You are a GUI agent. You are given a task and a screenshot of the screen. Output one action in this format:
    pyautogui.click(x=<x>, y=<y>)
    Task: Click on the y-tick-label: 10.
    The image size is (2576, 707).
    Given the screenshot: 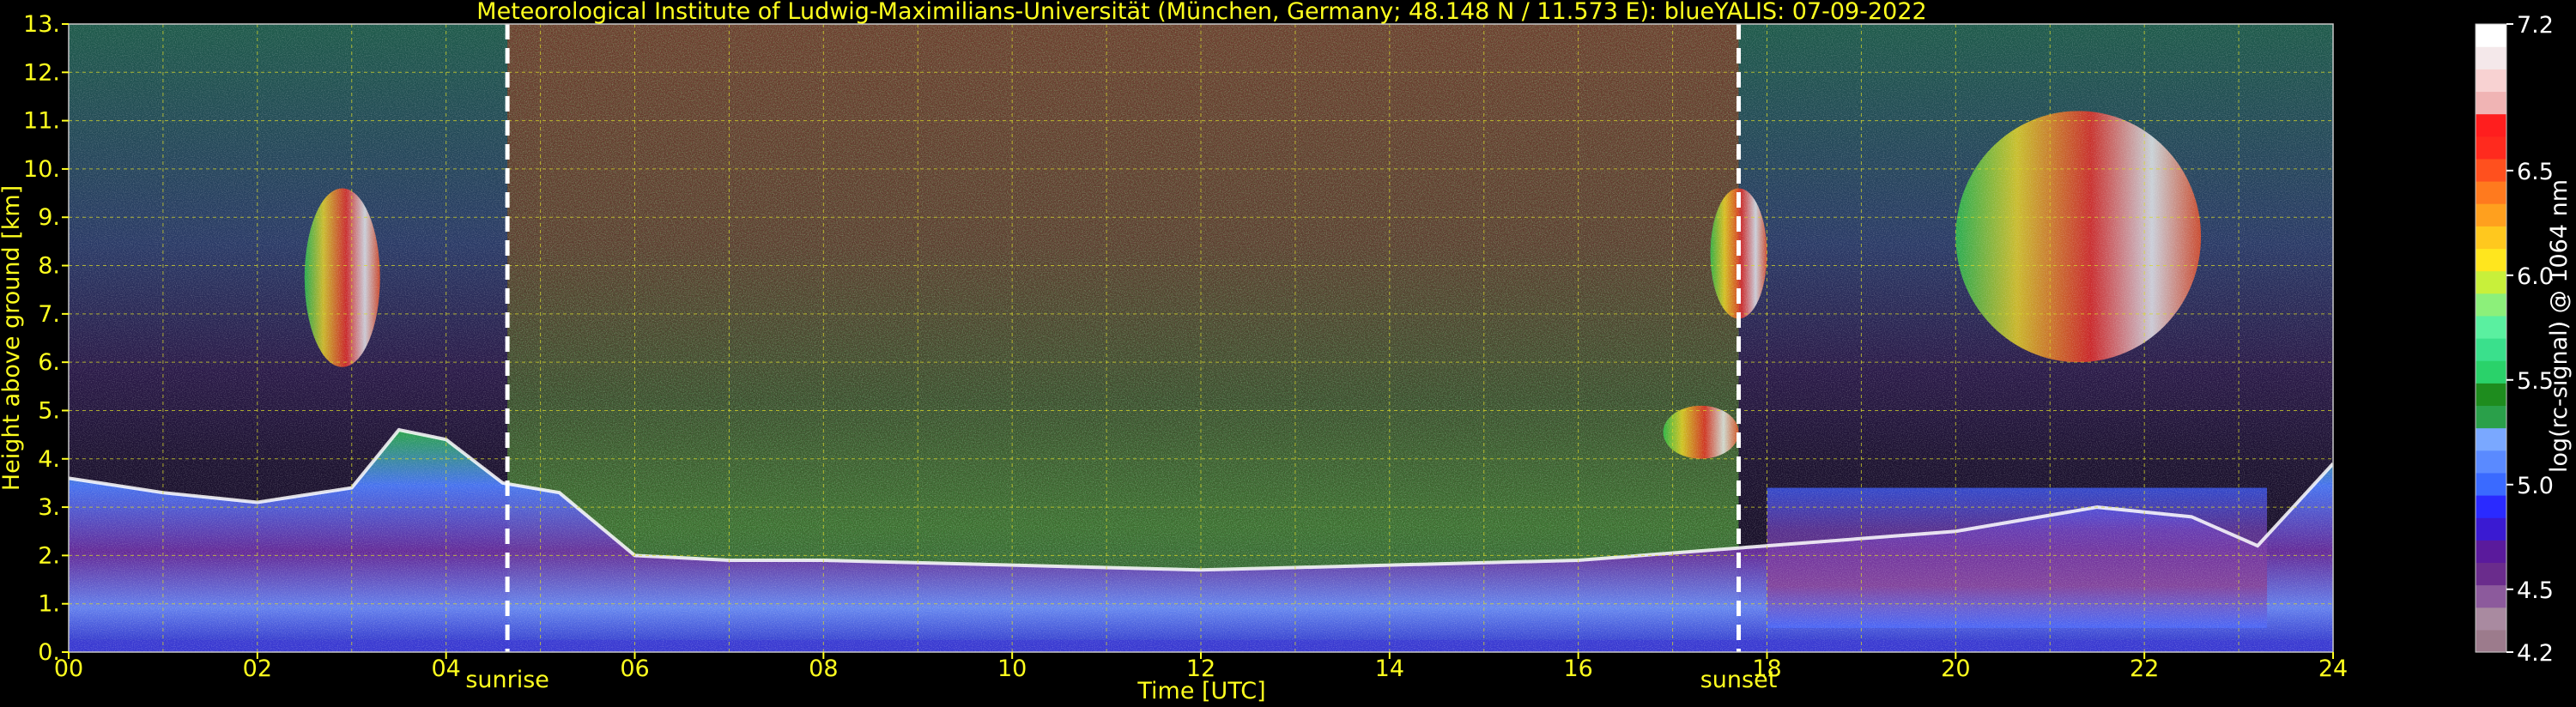 What is the action you would take?
    pyautogui.click(x=41, y=170)
    